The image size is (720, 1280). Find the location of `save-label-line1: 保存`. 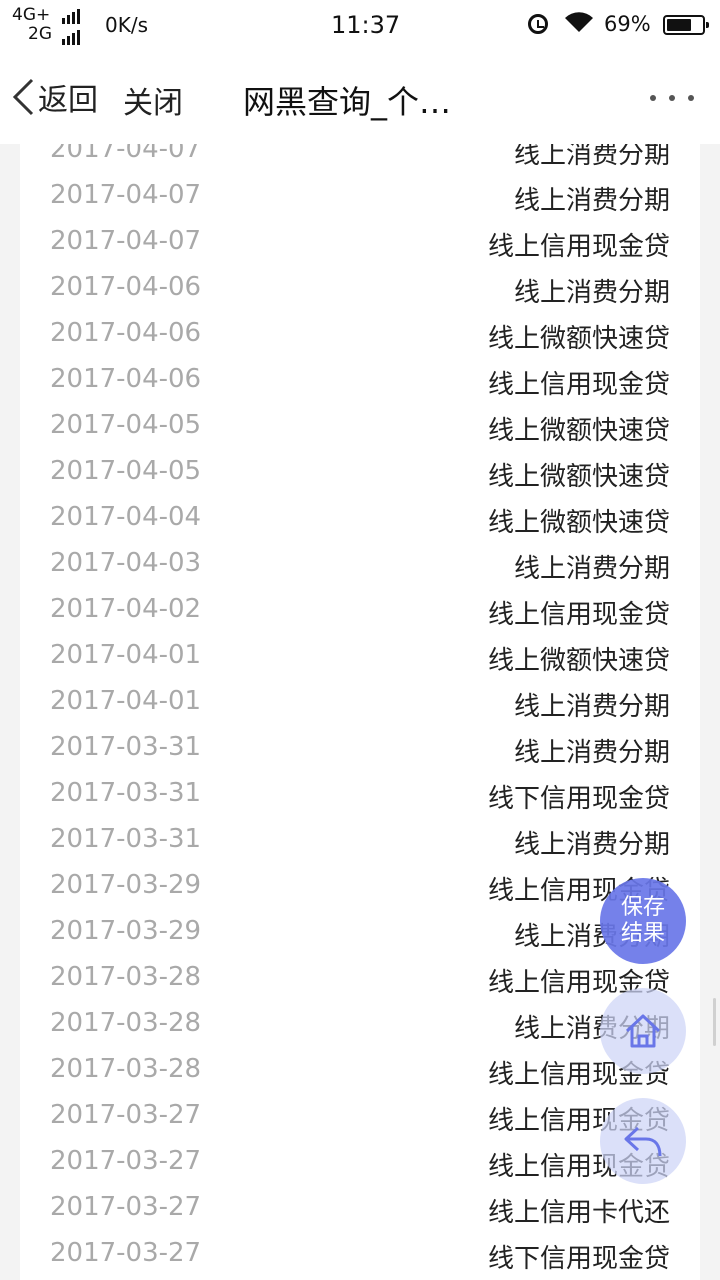

save-label-line1: 保存 is located at coordinates (642, 907).